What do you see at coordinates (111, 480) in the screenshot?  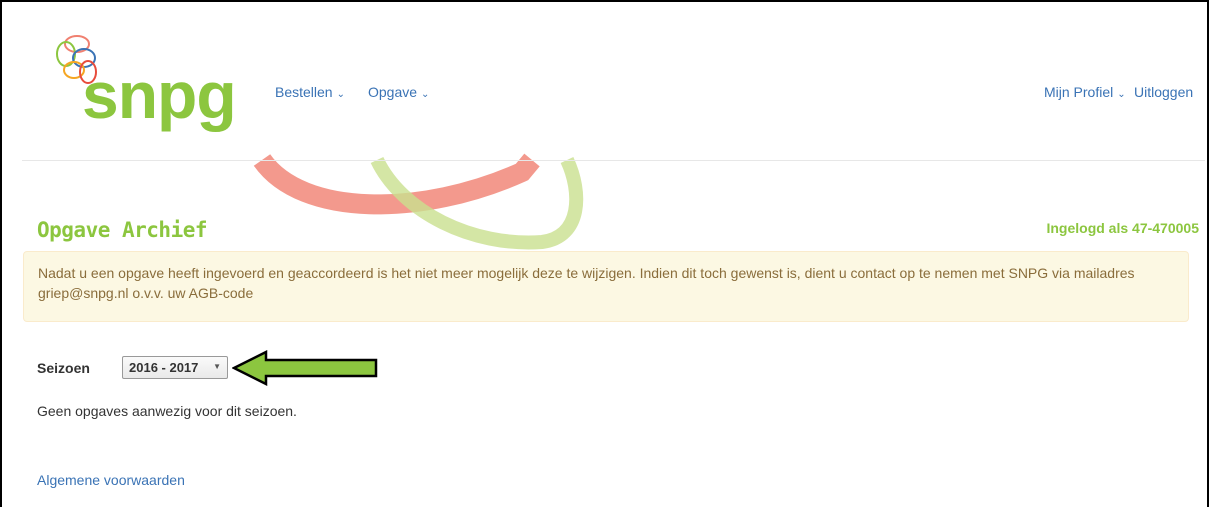 I see `terms-link: Algemene voorwaarden` at bounding box center [111, 480].